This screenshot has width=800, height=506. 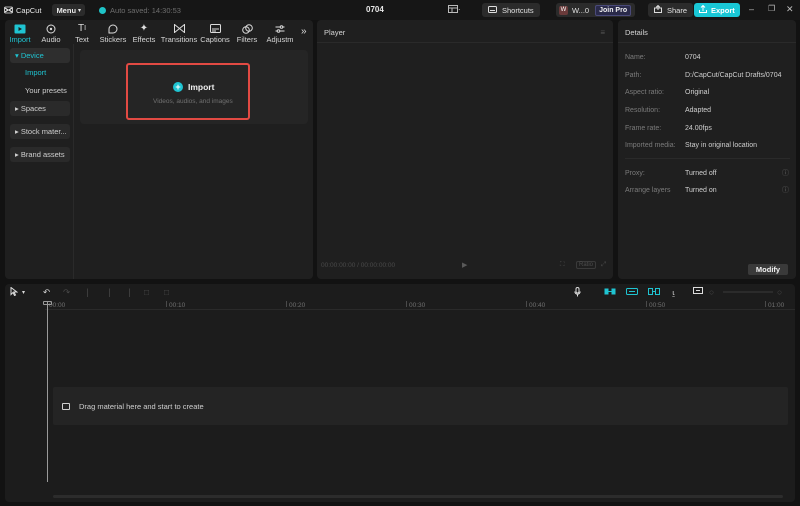 I want to click on select-cursor-icon, so click(x=14, y=292).